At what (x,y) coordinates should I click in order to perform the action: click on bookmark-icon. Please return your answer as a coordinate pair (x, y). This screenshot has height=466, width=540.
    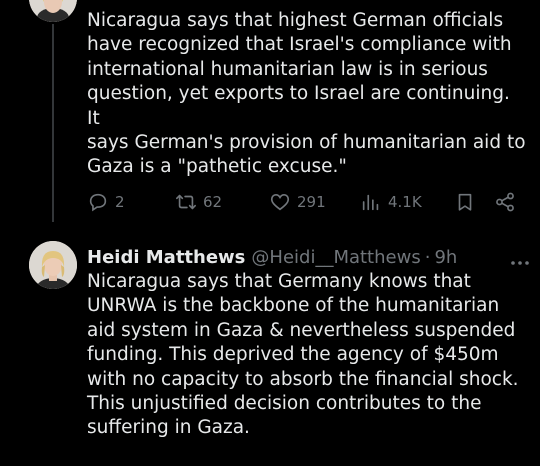
    Looking at the image, I should click on (465, 202).